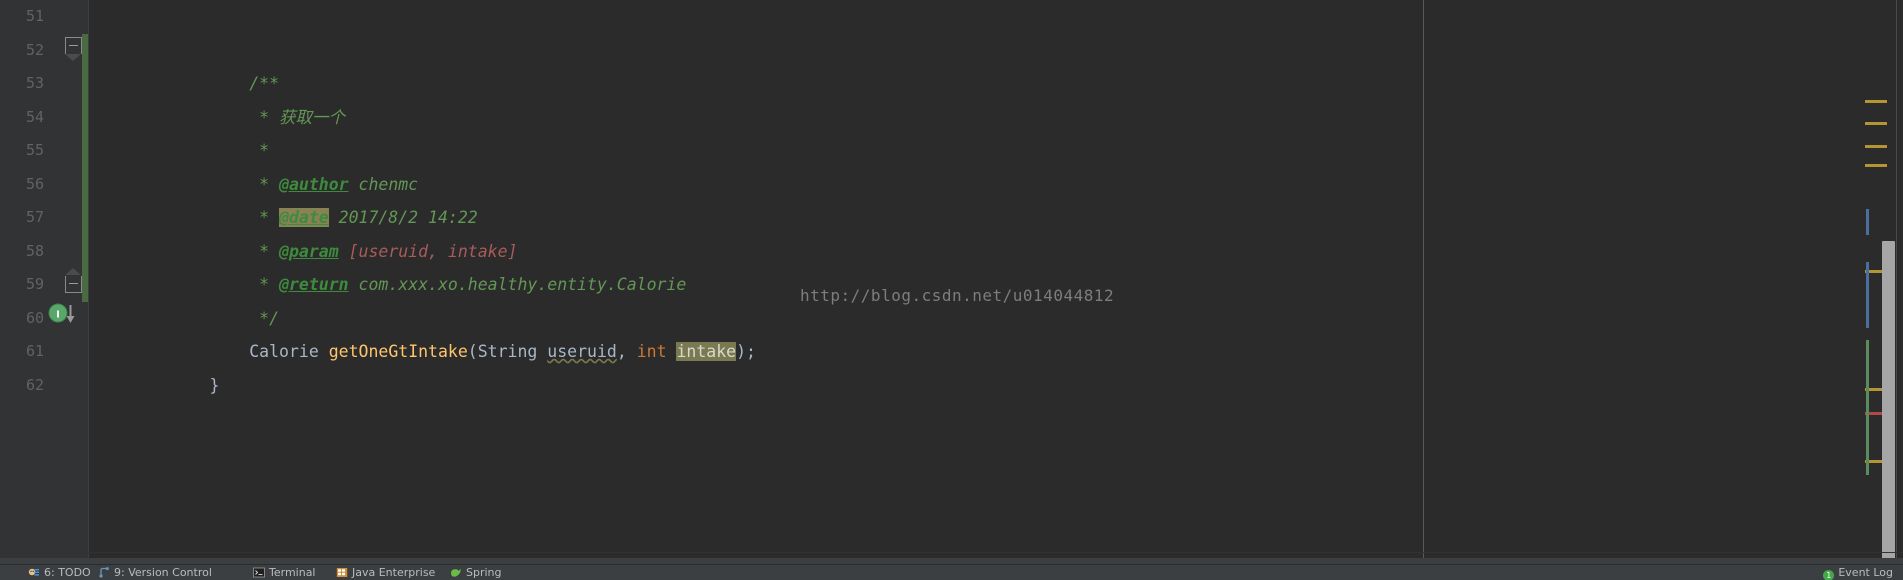  I want to click on status-item-label: 9: Version Control, so click(163, 572).